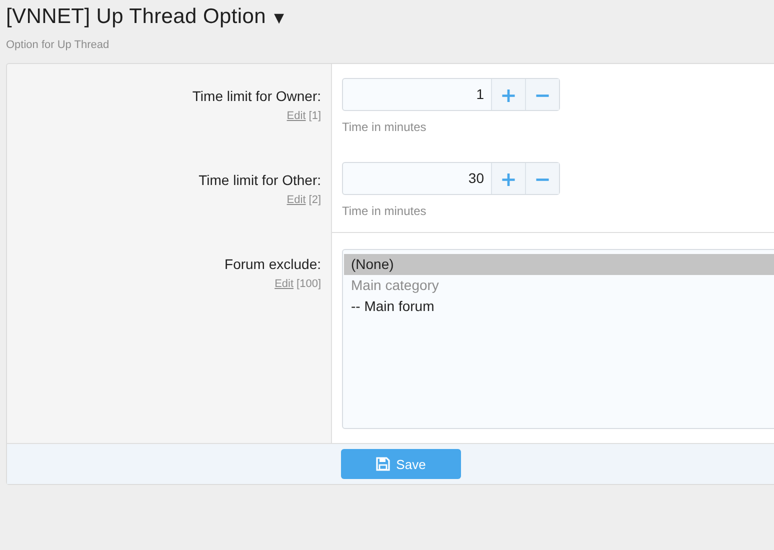  Describe the element at coordinates (58, 45) in the screenshot. I see `page-description: Option for Up Thread` at that location.